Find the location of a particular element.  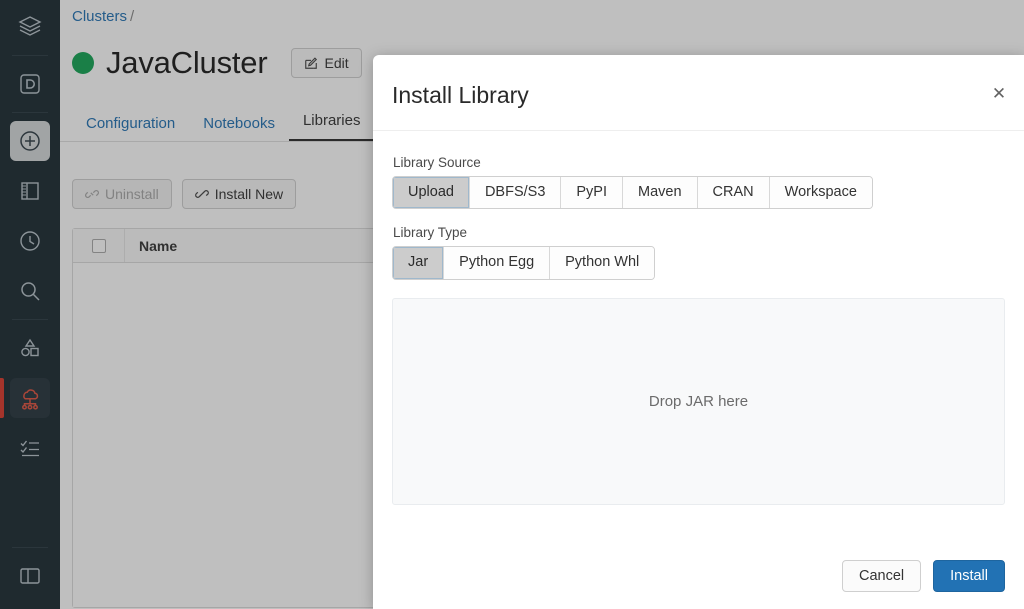

library-source-option-pypi: PyPI is located at coordinates (592, 193).